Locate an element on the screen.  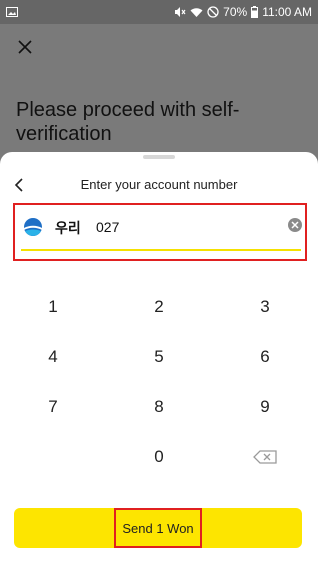
page-title: Please proceed with self-verification is located at coordinates (128, 122).